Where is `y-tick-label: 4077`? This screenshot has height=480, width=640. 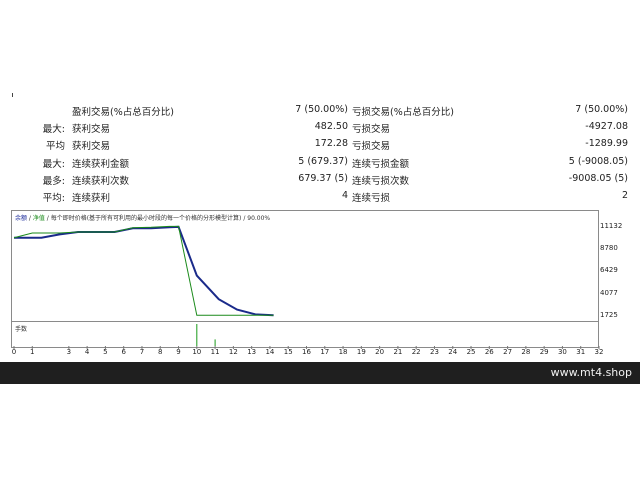 y-tick-label: 4077 is located at coordinates (609, 292).